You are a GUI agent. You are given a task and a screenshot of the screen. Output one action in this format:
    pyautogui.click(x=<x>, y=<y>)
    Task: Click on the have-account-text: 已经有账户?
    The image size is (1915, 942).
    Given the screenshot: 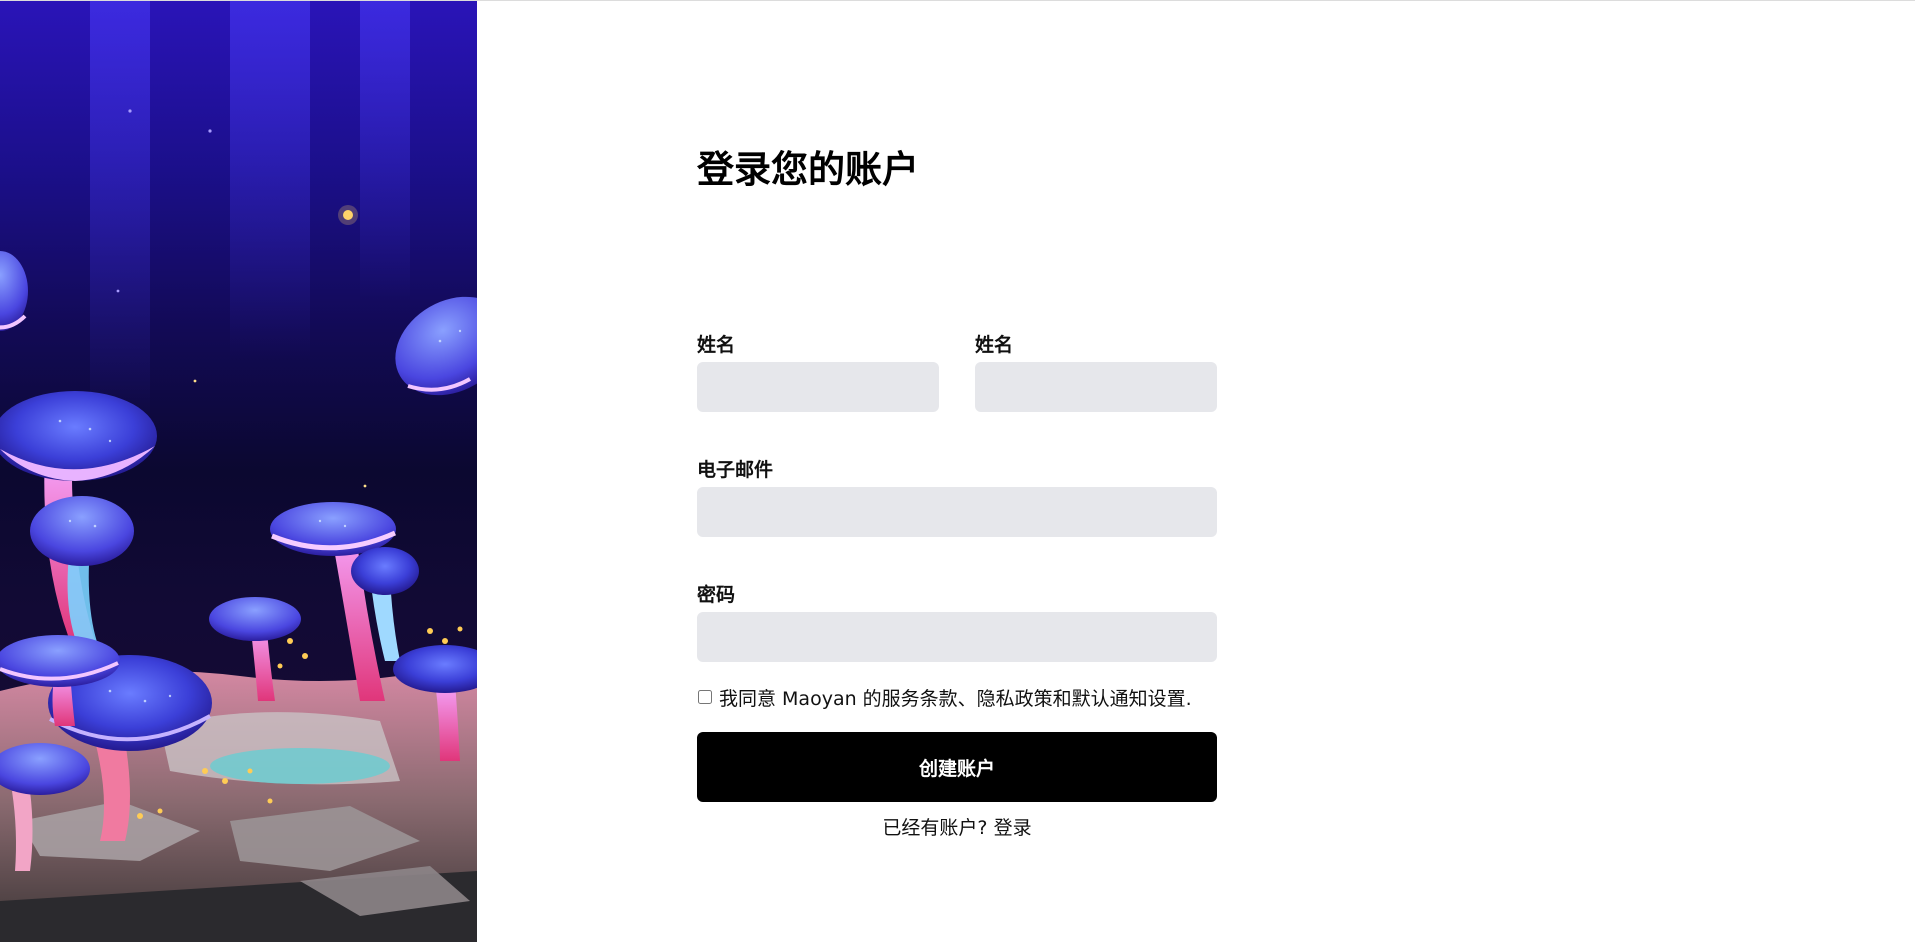 What is the action you would take?
    pyautogui.click(x=935, y=828)
    